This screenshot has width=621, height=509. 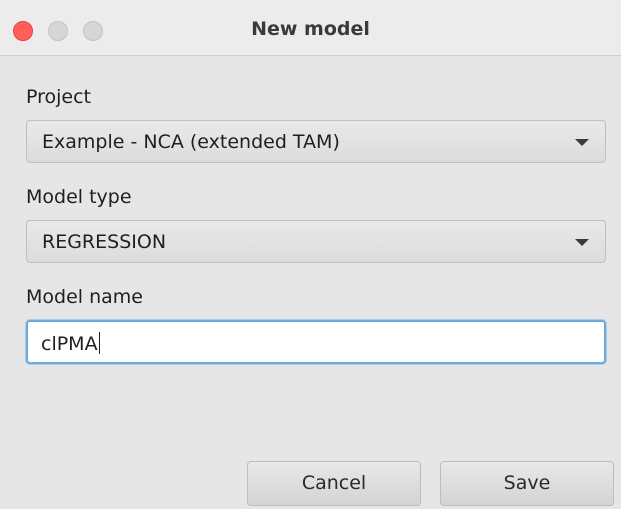 I want to click on model-name-label: Model name, so click(x=84, y=297).